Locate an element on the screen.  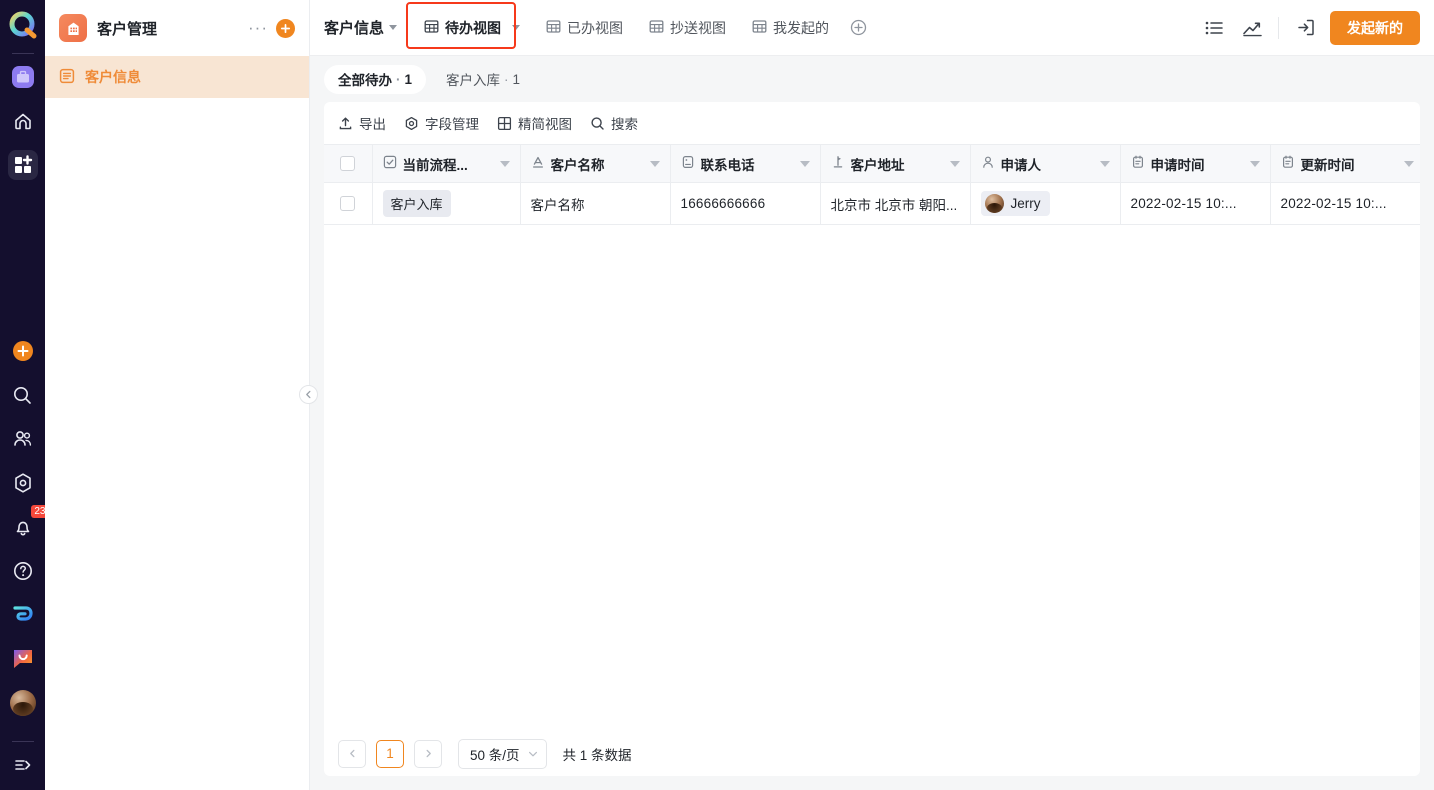
list-view-icon is located at coordinates (1214, 28).